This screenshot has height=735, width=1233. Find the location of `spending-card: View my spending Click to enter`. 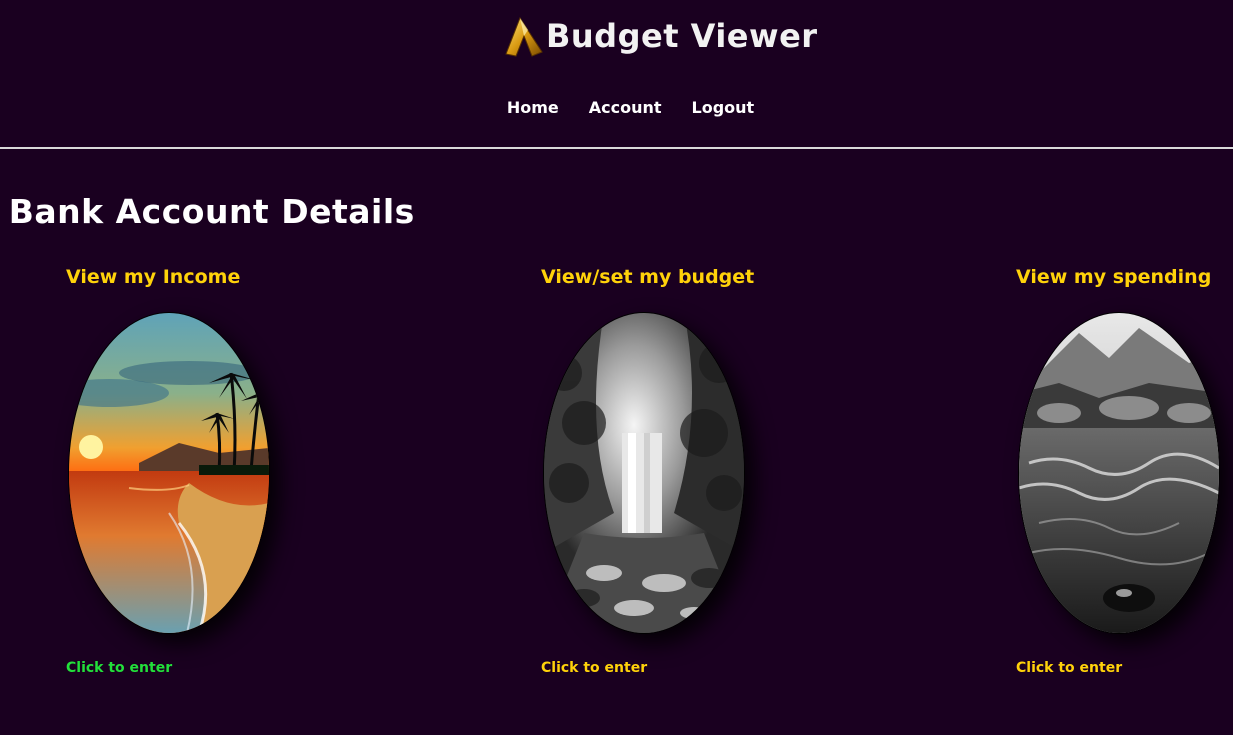

spending-card: View my spending Click to enter is located at coordinates (1124, 481).